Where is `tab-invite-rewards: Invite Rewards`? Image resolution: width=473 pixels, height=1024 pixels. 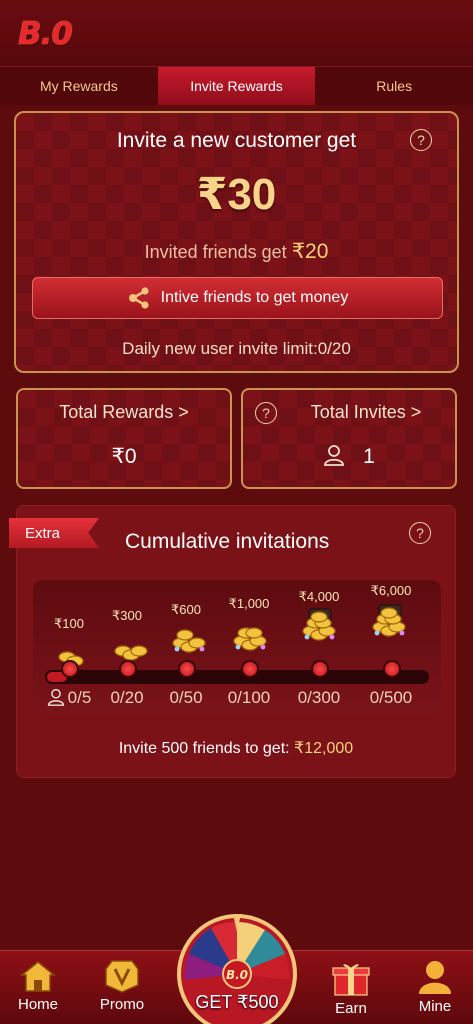 tab-invite-rewards: Invite Rewards is located at coordinates (236, 86).